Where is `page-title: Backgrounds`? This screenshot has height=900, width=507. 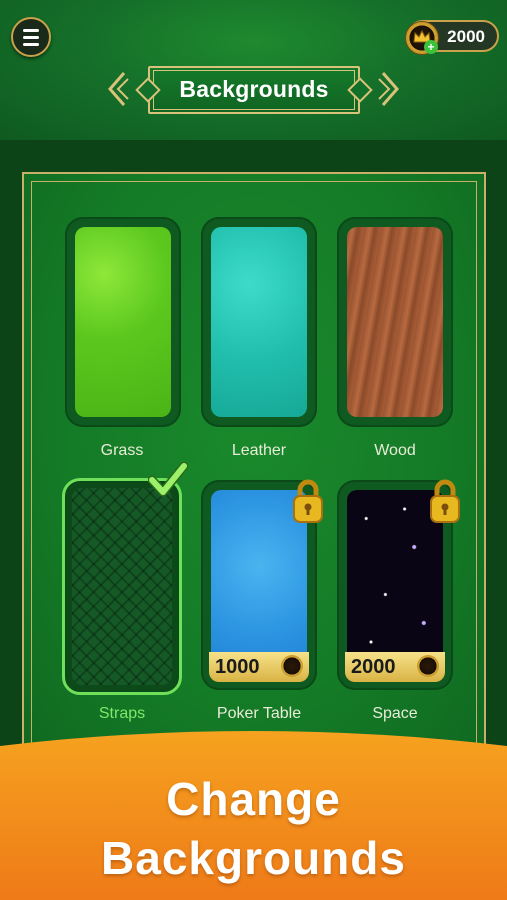
page-title: Backgrounds is located at coordinates (254, 89).